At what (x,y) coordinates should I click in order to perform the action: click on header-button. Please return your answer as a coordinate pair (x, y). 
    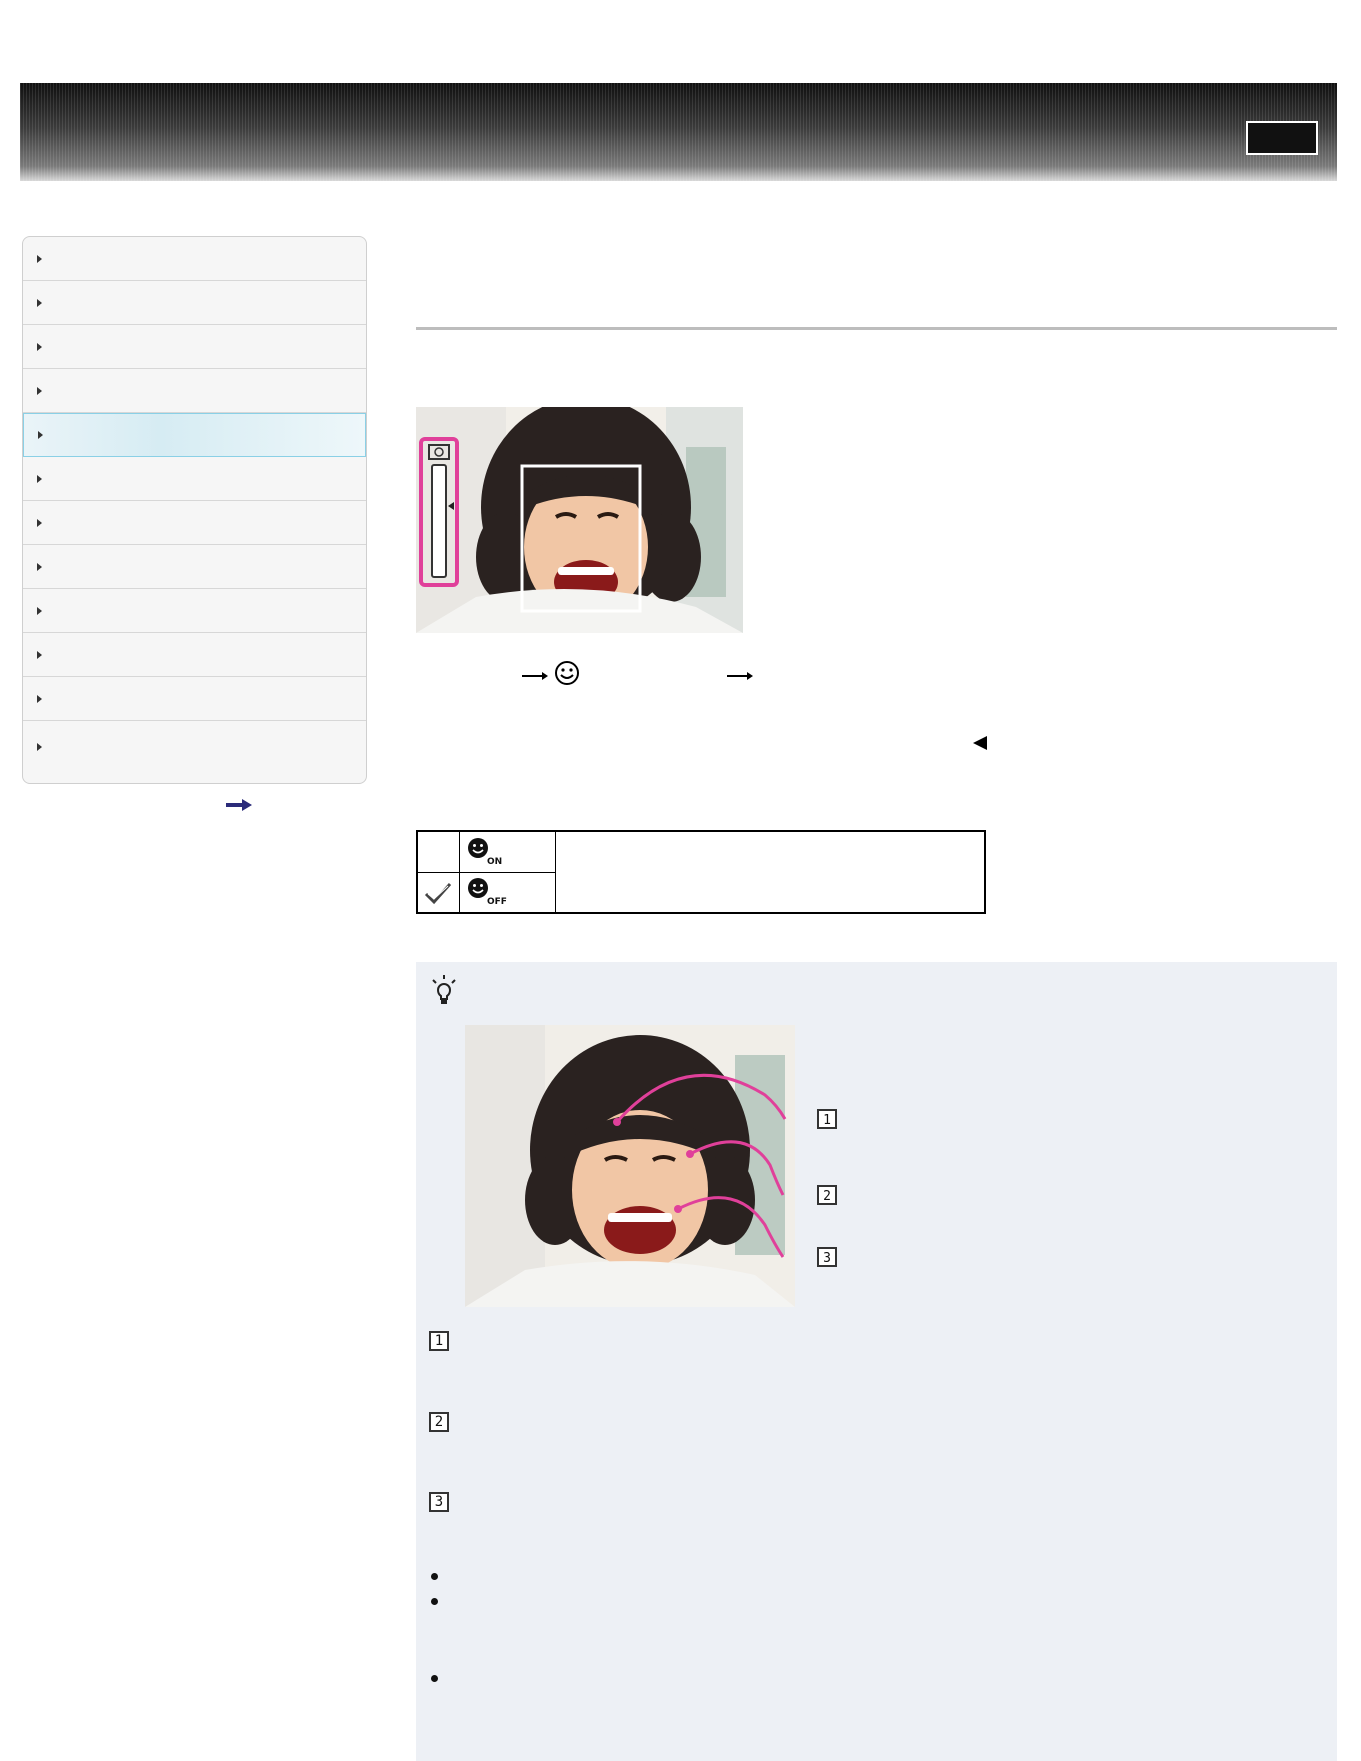
    Looking at the image, I should click on (1282, 138).